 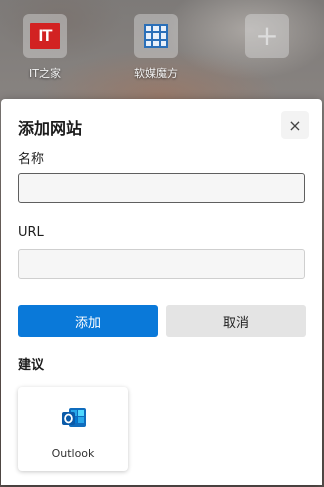 What do you see at coordinates (31, 232) in the screenshot?
I see `url-label: URL` at bounding box center [31, 232].